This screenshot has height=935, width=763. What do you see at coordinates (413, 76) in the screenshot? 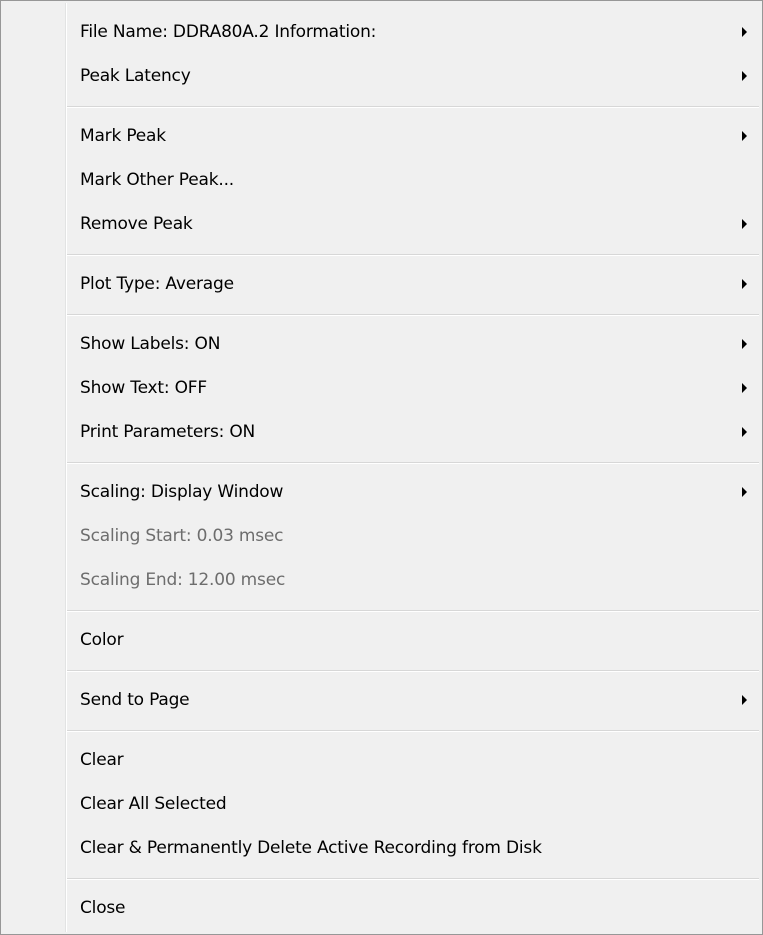
I see `menu-item-peak-latency: Peak Latency` at bounding box center [413, 76].